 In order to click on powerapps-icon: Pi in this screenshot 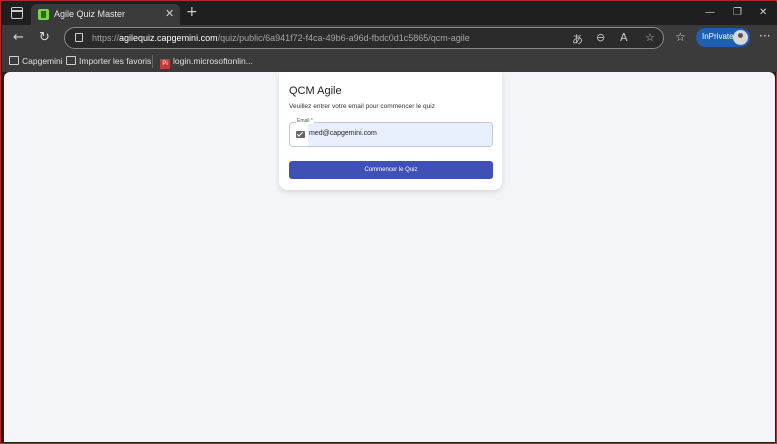, I will do `click(165, 64)`.